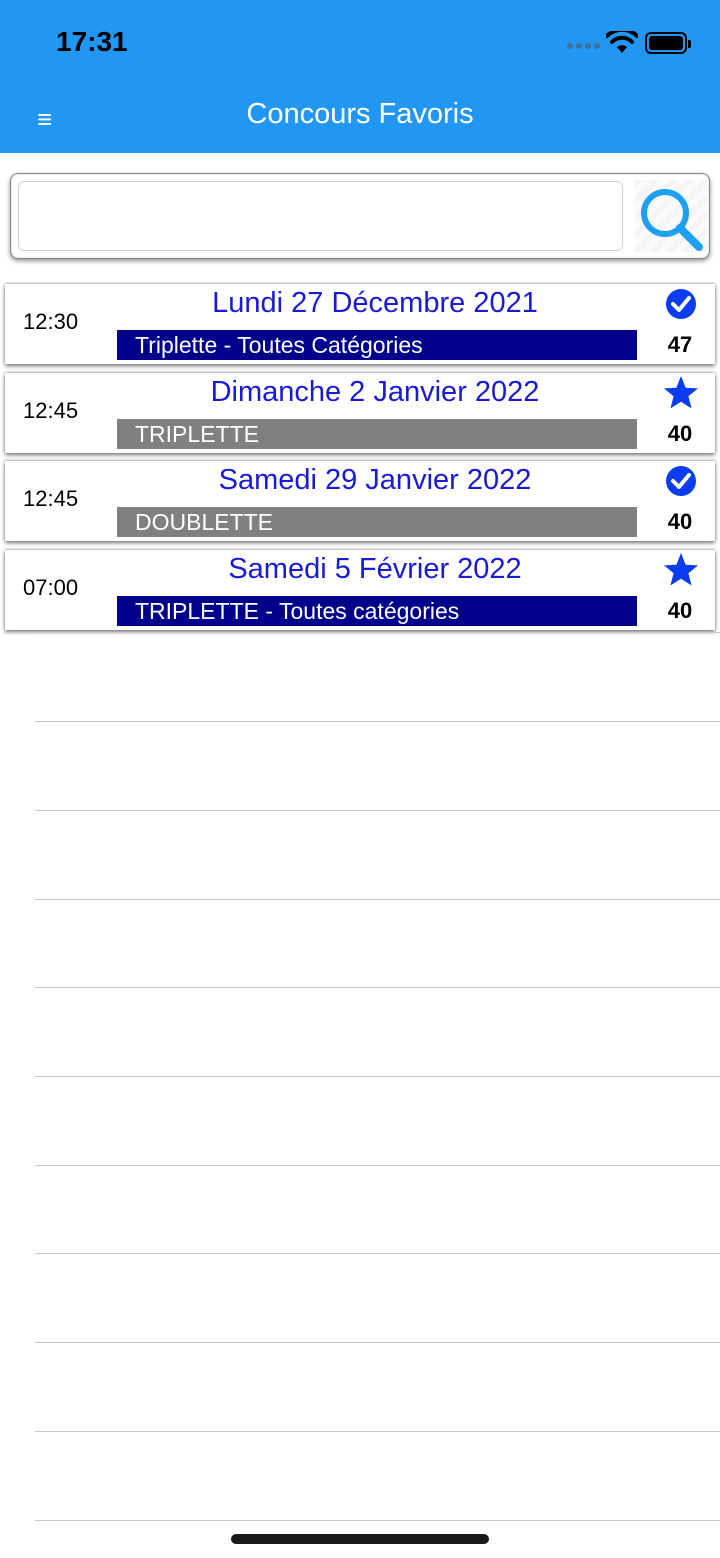 The height and width of the screenshot is (1558, 720). What do you see at coordinates (668, 43) in the screenshot?
I see `battery-icon` at bounding box center [668, 43].